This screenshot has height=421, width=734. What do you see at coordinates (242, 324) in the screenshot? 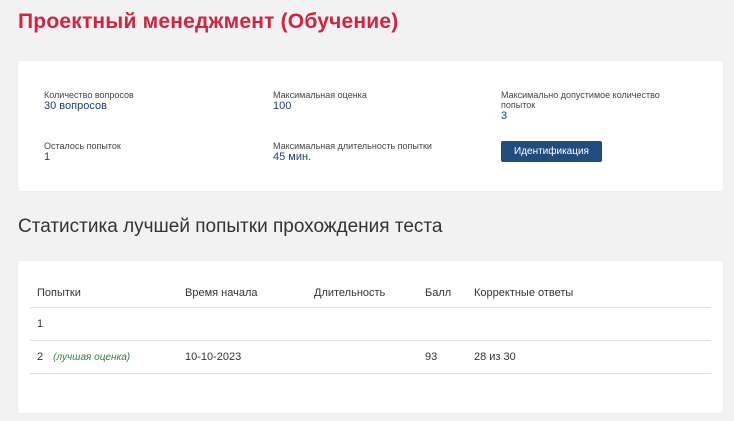
I see `start-time-cell` at bounding box center [242, 324].